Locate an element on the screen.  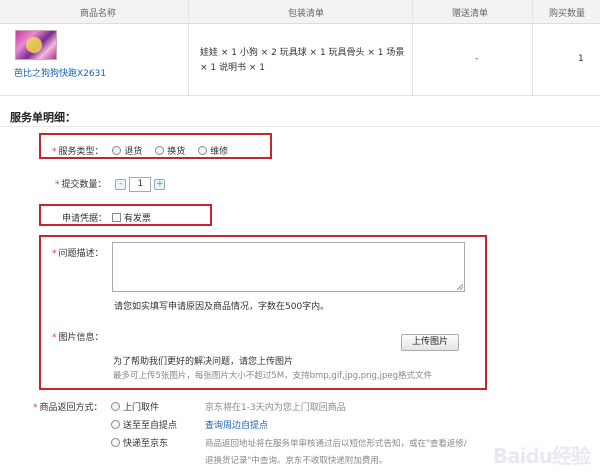
header-product-name: 商品名称 is located at coordinates (98, 14).